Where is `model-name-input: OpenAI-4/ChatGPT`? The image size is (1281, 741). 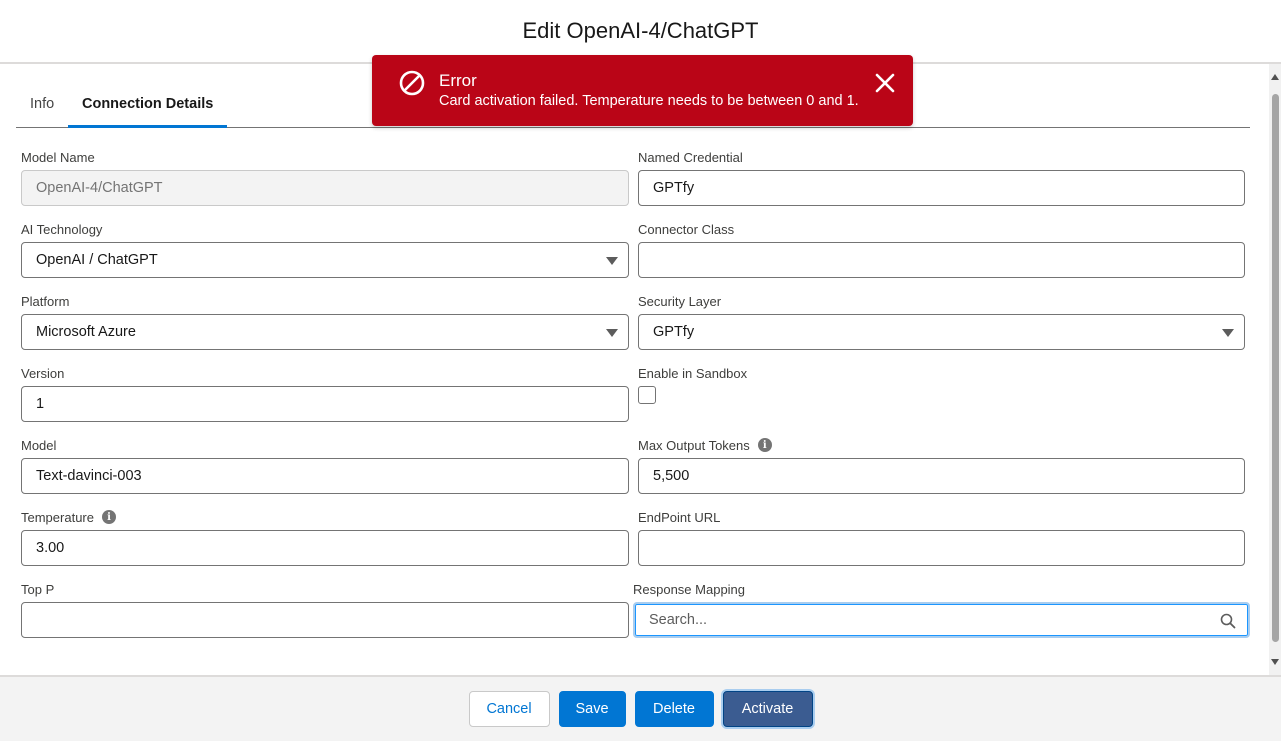 model-name-input: OpenAI-4/ChatGPT is located at coordinates (325, 188).